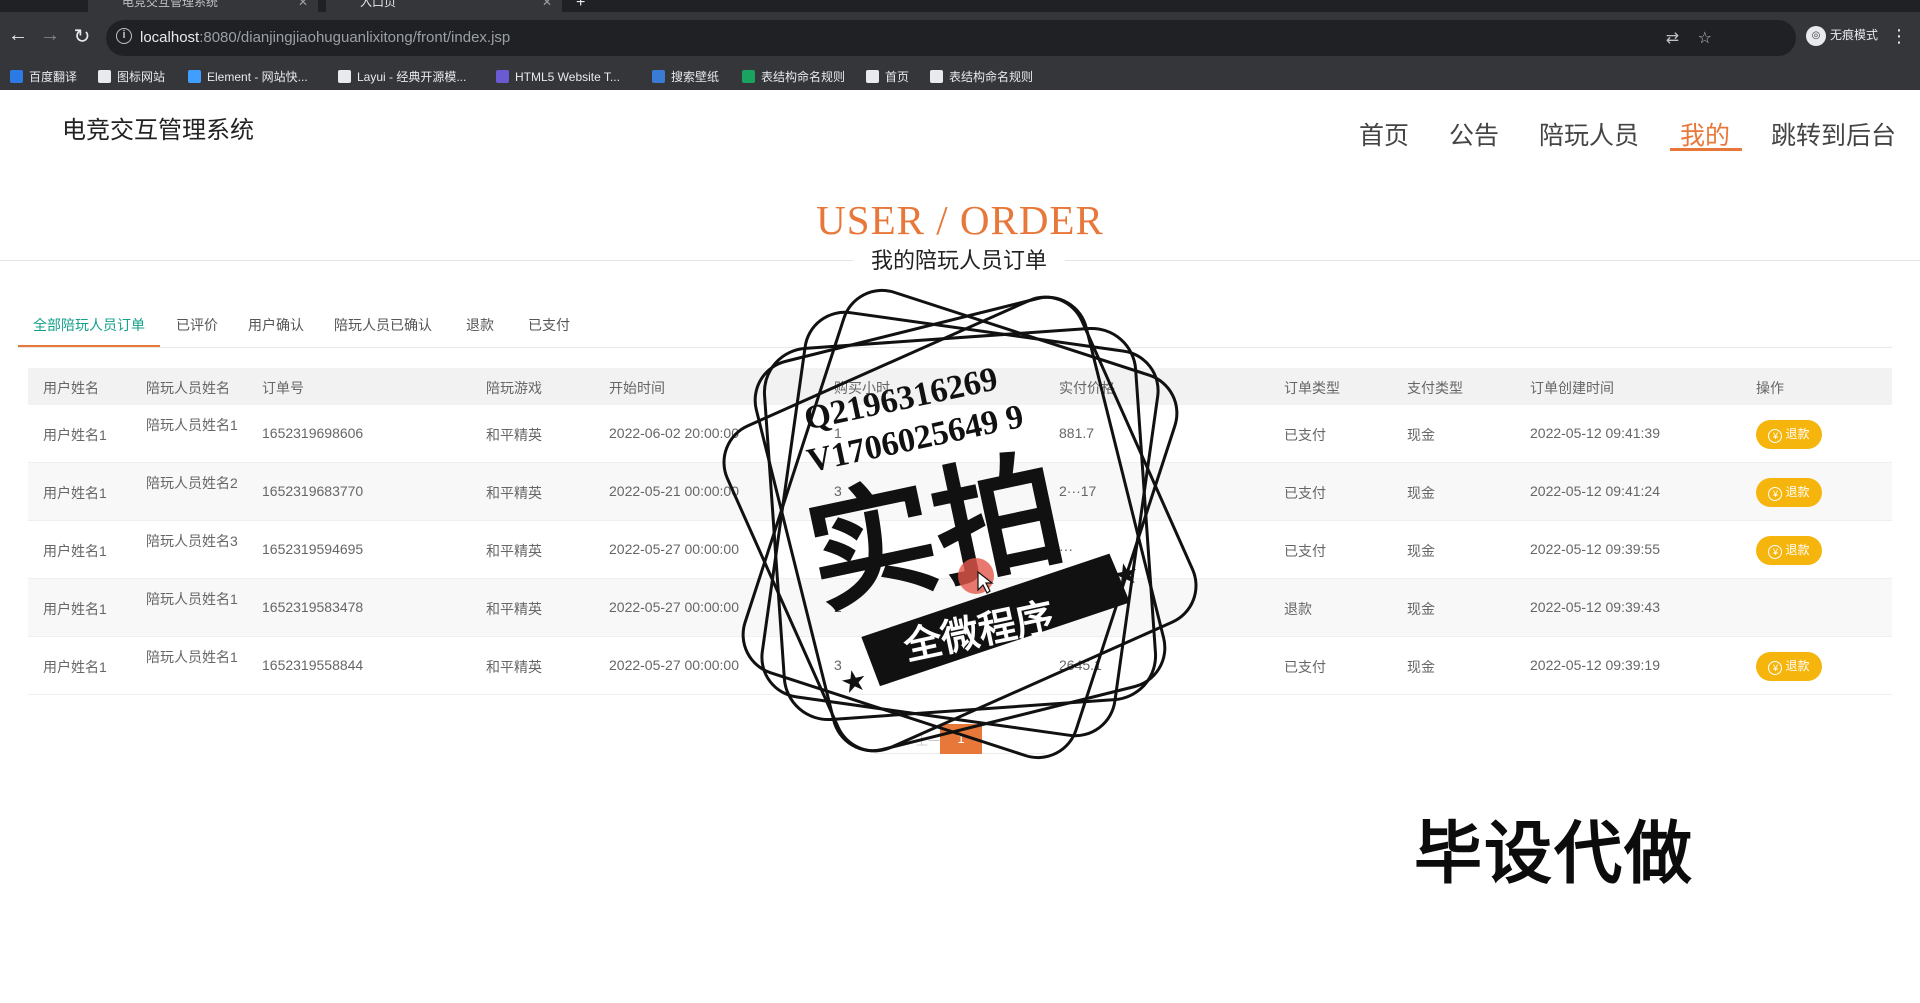 The height and width of the screenshot is (1003, 1920). Describe the element at coordinates (1833, 134) in the screenshot. I see `nav-admin: 跳转到后台` at that location.